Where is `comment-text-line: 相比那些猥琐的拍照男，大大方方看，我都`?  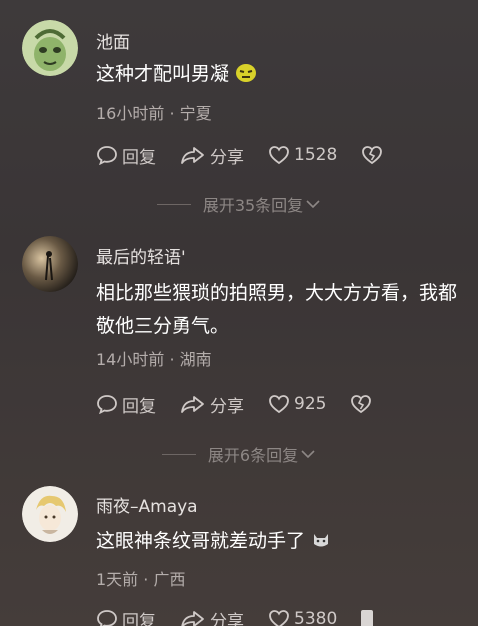
comment-text-line: 相比那些猥琐的拍照男，大大方方看，我都 is located at coordinates (277, 293).